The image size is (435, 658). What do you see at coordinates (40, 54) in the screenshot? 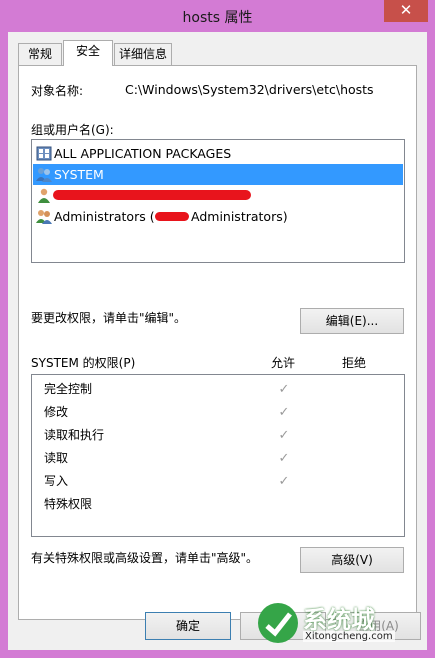
I see `tab-general: 常规` at bounding box center [40, 54].